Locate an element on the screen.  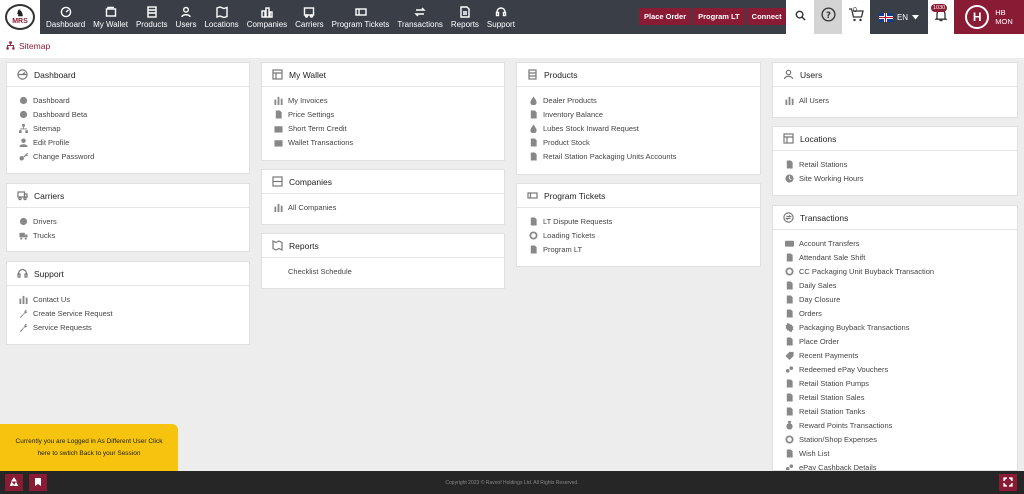
language-selector: EN is located at coordinates (899, 17).